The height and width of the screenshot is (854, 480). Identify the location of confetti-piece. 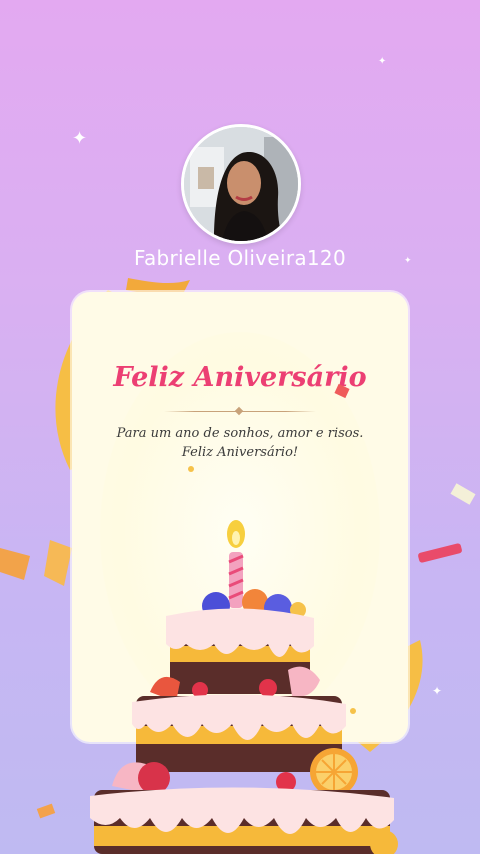
(191, 469).